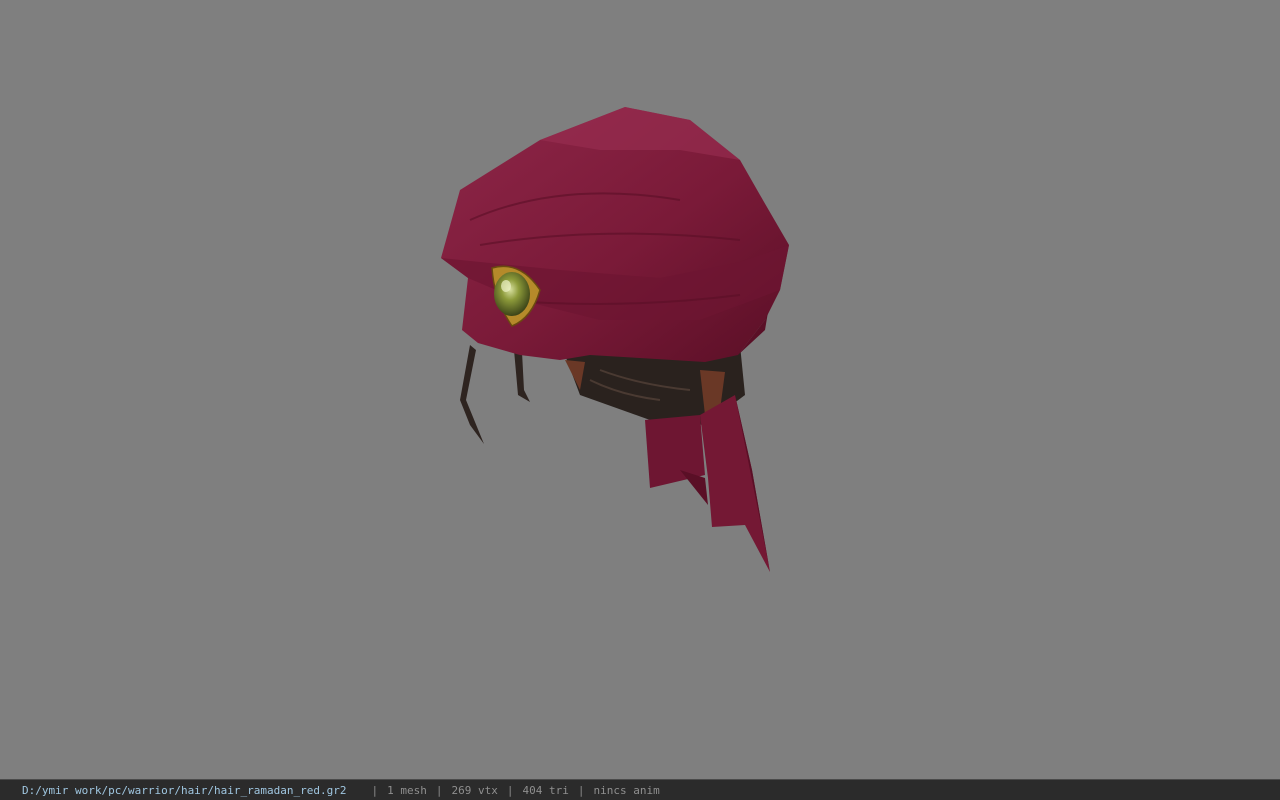 The image size is (1280, 800). What do you see at coordinates (407, 790) in the screenshot?
I see `mesh-count-label: 1 mesh` at bounding box center [407, 790].